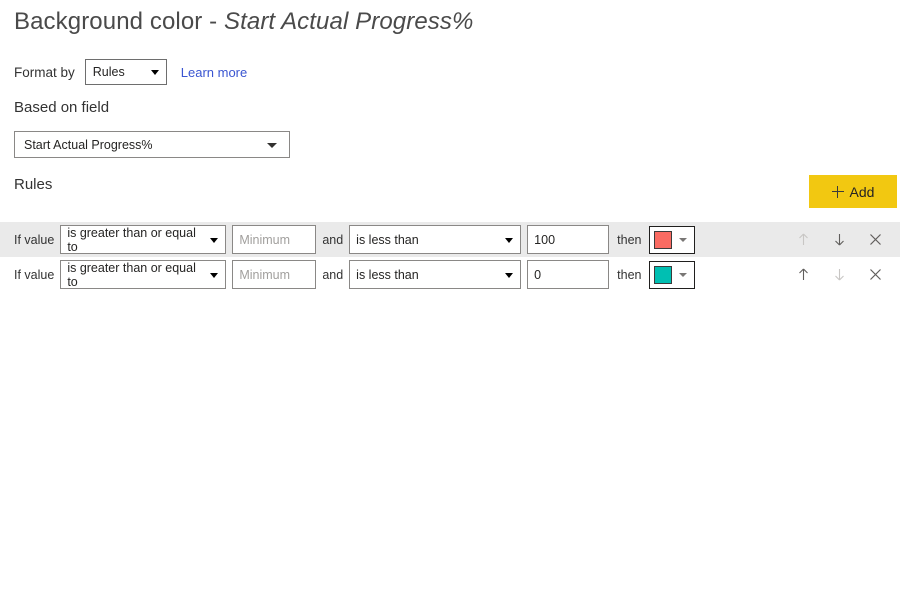 The image size is (900, 589). I want to click on based-on-field-selected-value: Start Actual Progress%, so click(88, 144).